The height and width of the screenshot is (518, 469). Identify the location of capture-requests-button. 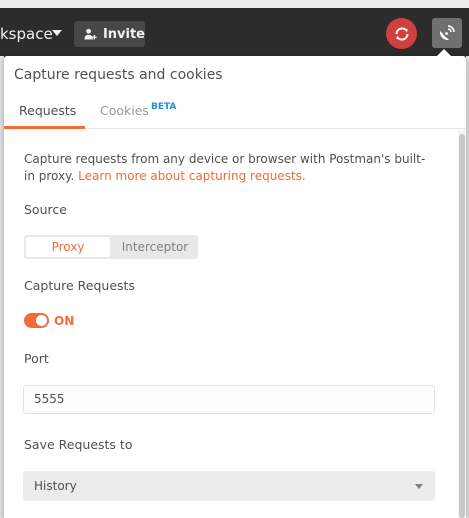
(447, 33).